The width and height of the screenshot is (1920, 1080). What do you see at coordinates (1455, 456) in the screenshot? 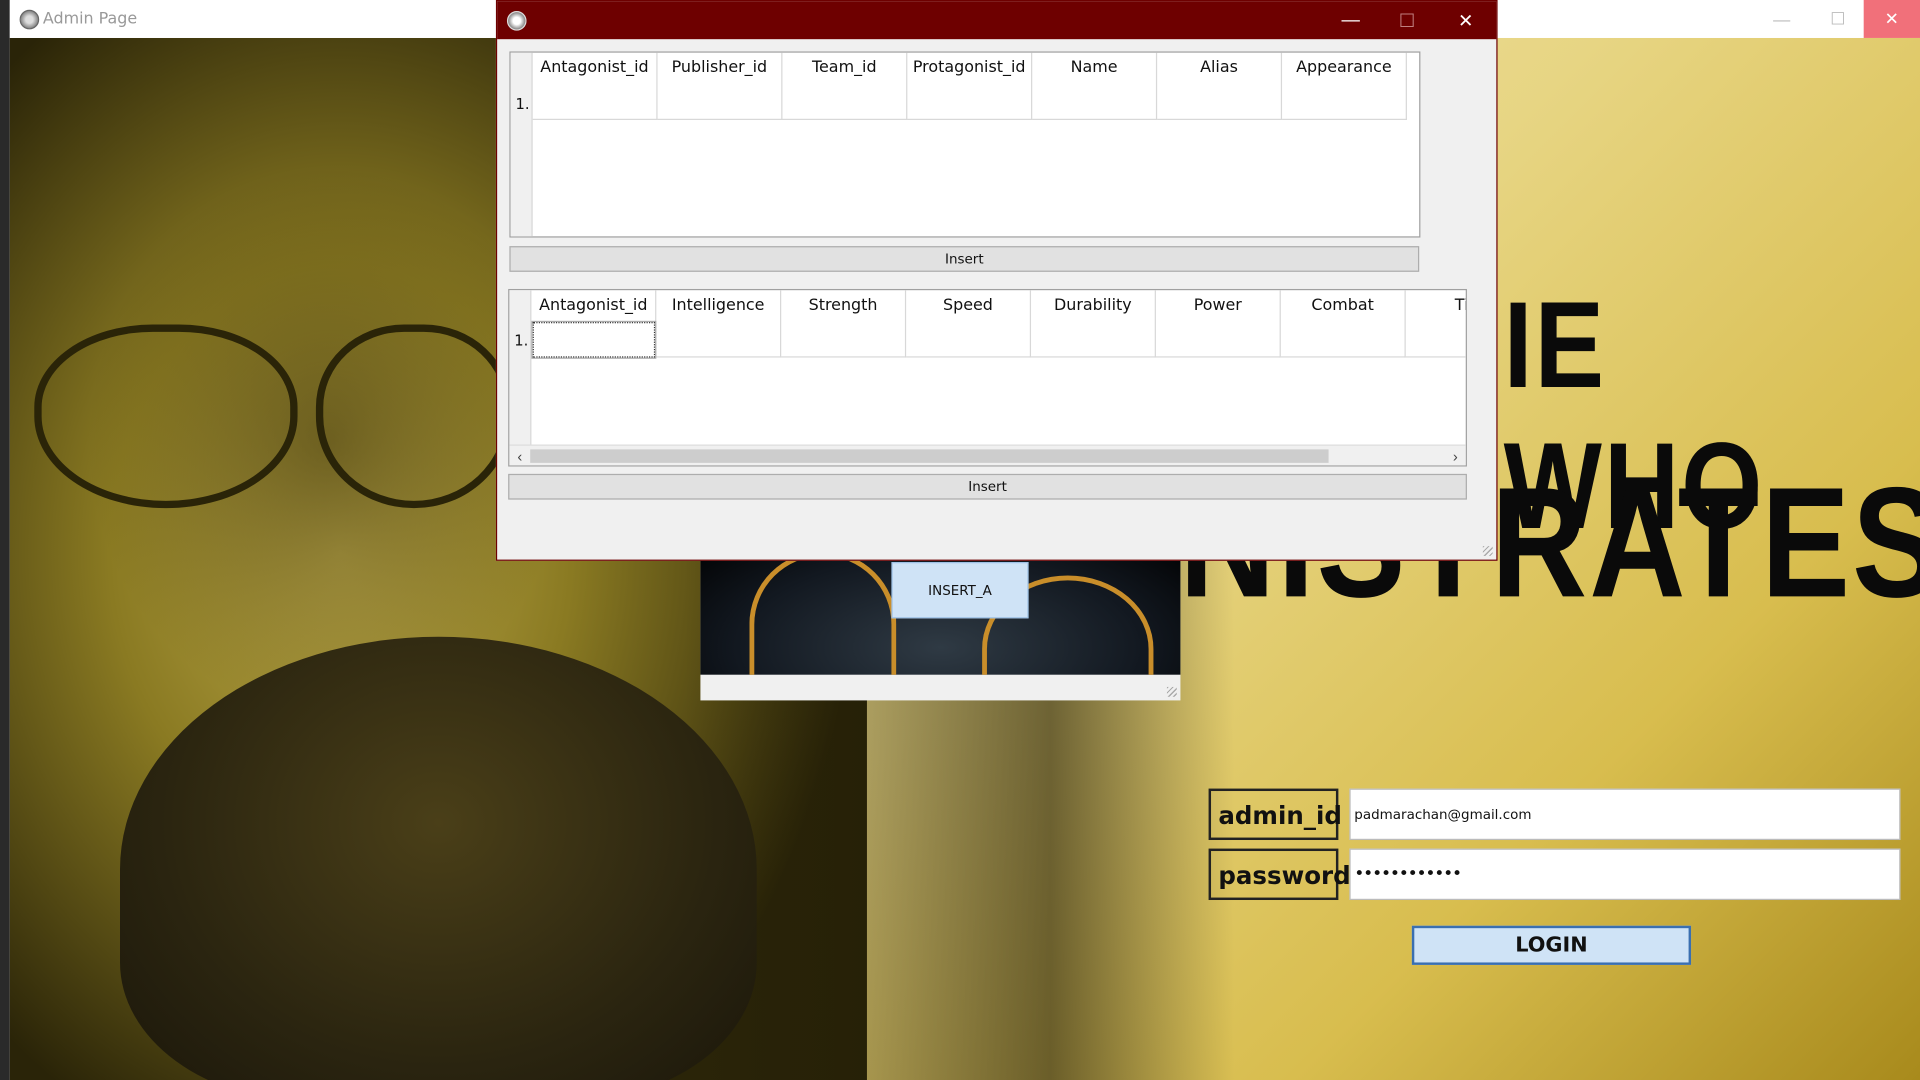
I see `scroll-right-icon: ›` at bounding box center [1455, 456].